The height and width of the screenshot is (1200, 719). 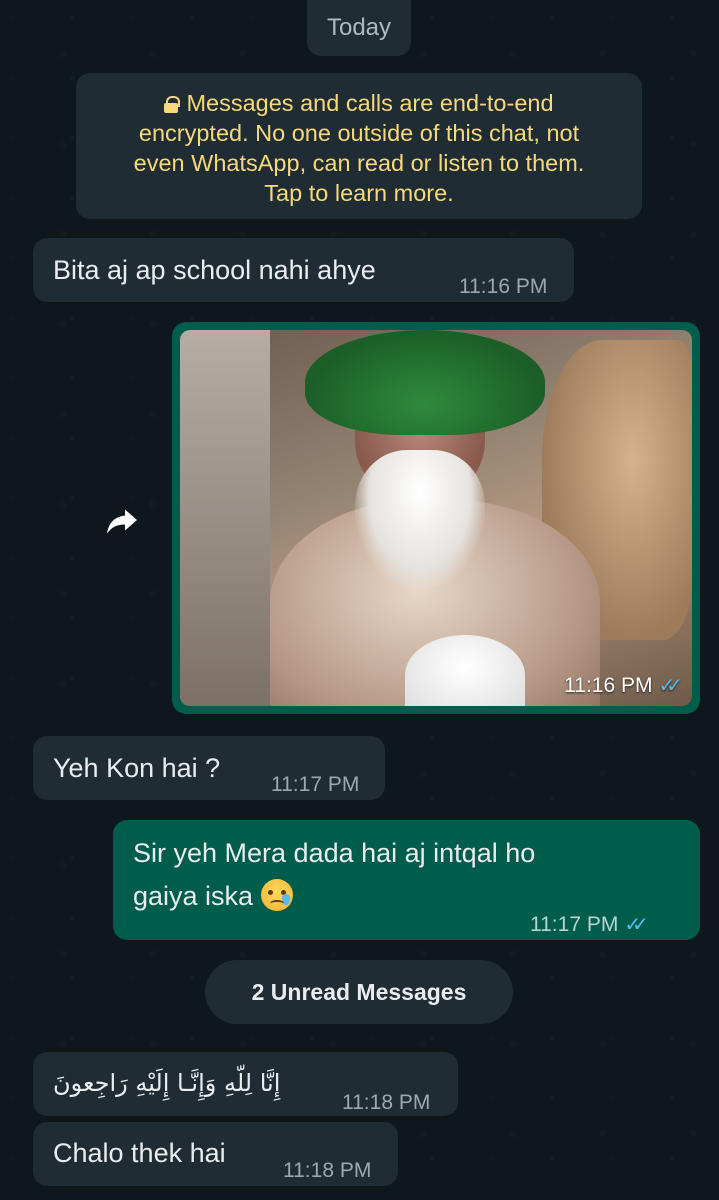 I want to click on message-time-text: 11:17 PM, so click(x=574, y=924).